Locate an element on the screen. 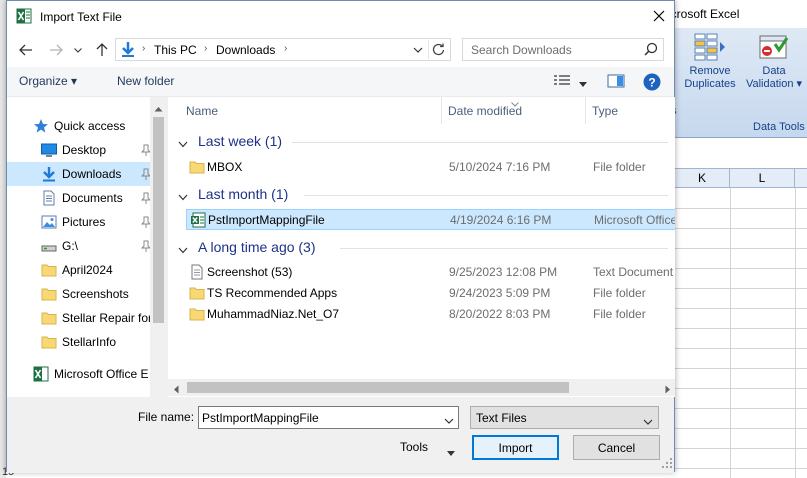 Image resolution: width=807 pixels, height=478 pixels. organize-button: Organize ▾ is located at coordinates (48, 81).